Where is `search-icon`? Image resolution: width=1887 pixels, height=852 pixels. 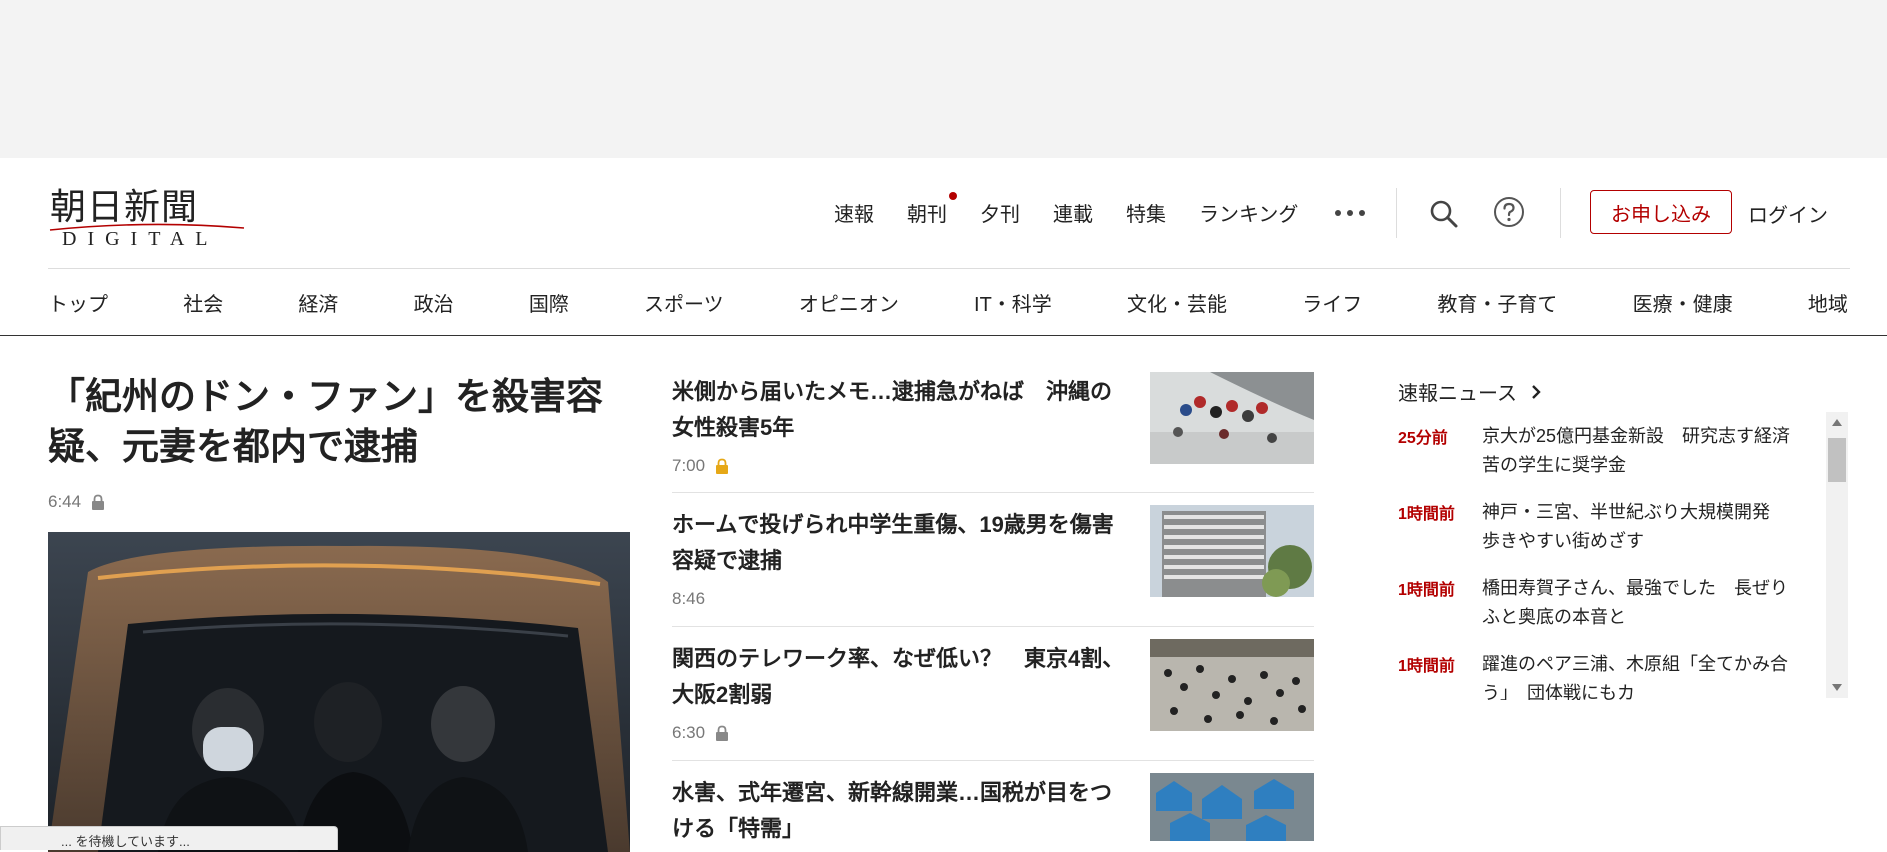
search-icon is located at coordinates (1444, 214).